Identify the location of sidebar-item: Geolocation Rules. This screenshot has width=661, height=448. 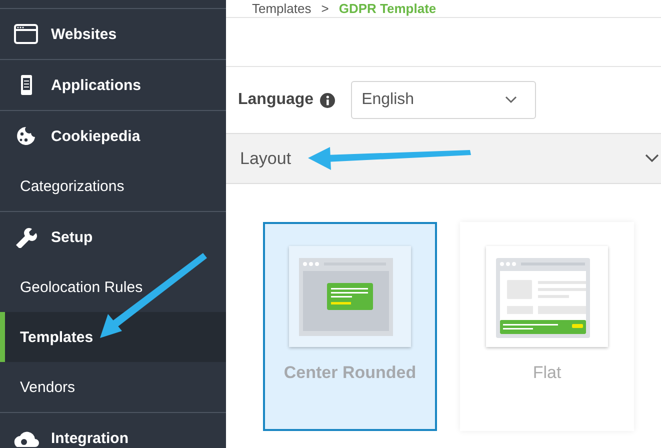
(113, 287).